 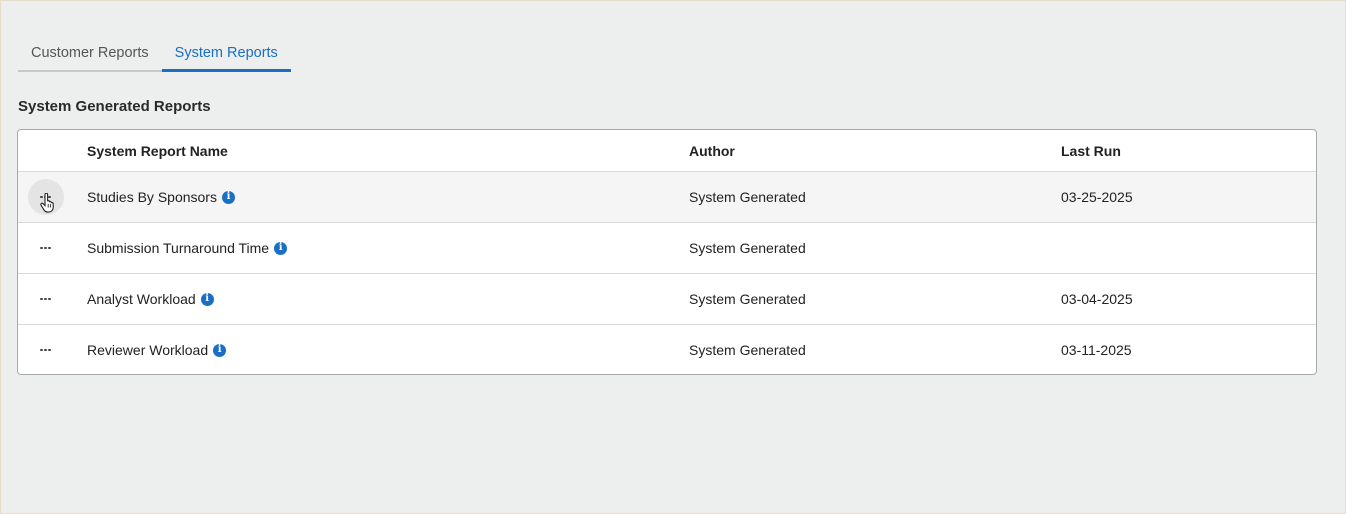 What do you see at coordinates (388, 151) in the screenshot?
I see `column-header-name: System Report Name` at bounding box center [388, 151].